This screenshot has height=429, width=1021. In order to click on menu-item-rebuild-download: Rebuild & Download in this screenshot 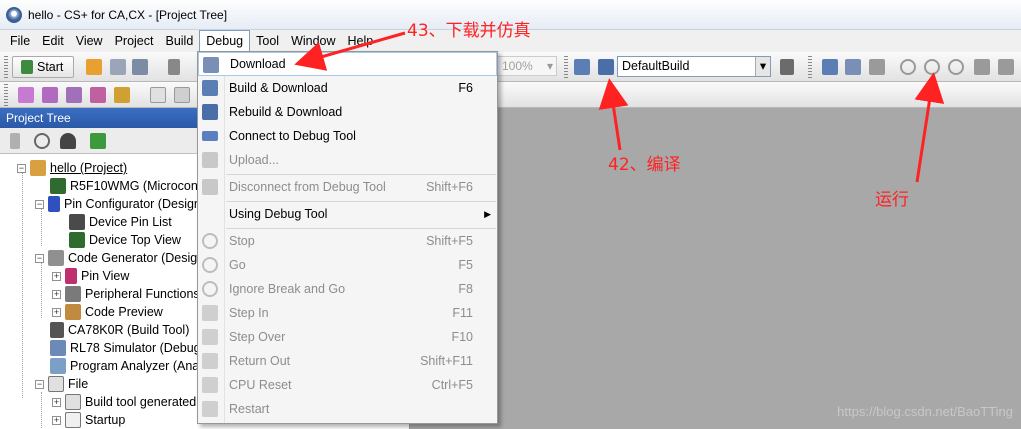, I will do `click(347, 112)`.